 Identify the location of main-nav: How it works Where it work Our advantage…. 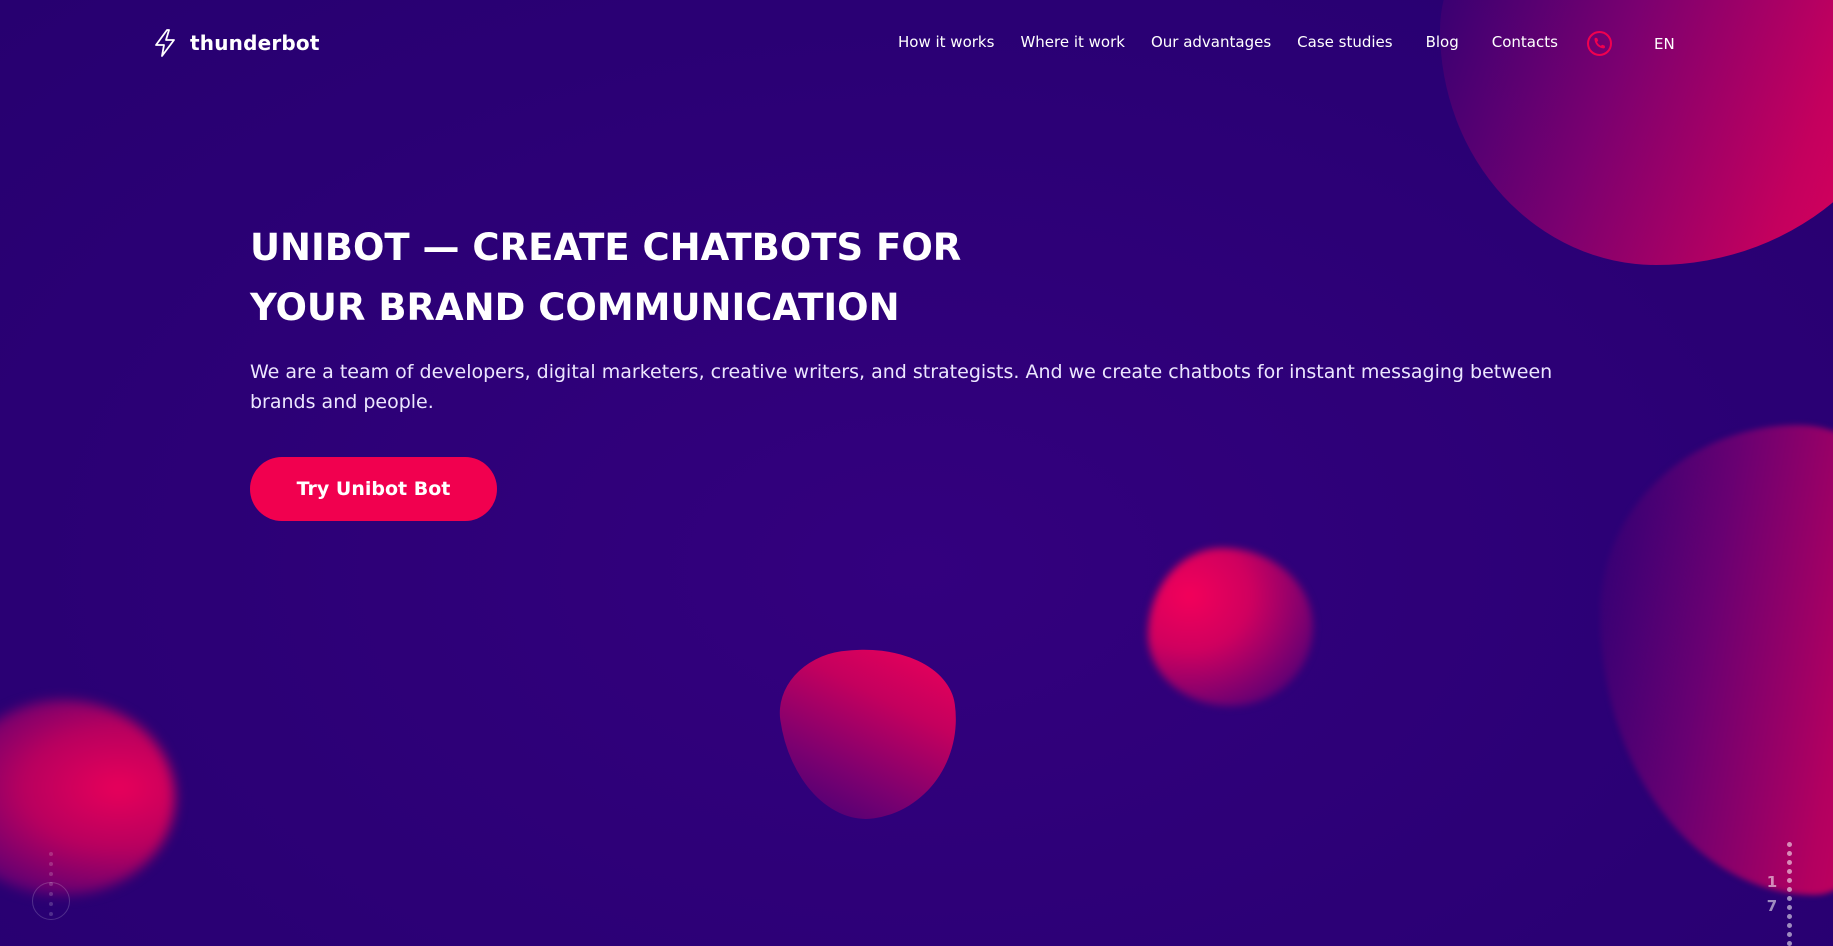
(1228, 42).